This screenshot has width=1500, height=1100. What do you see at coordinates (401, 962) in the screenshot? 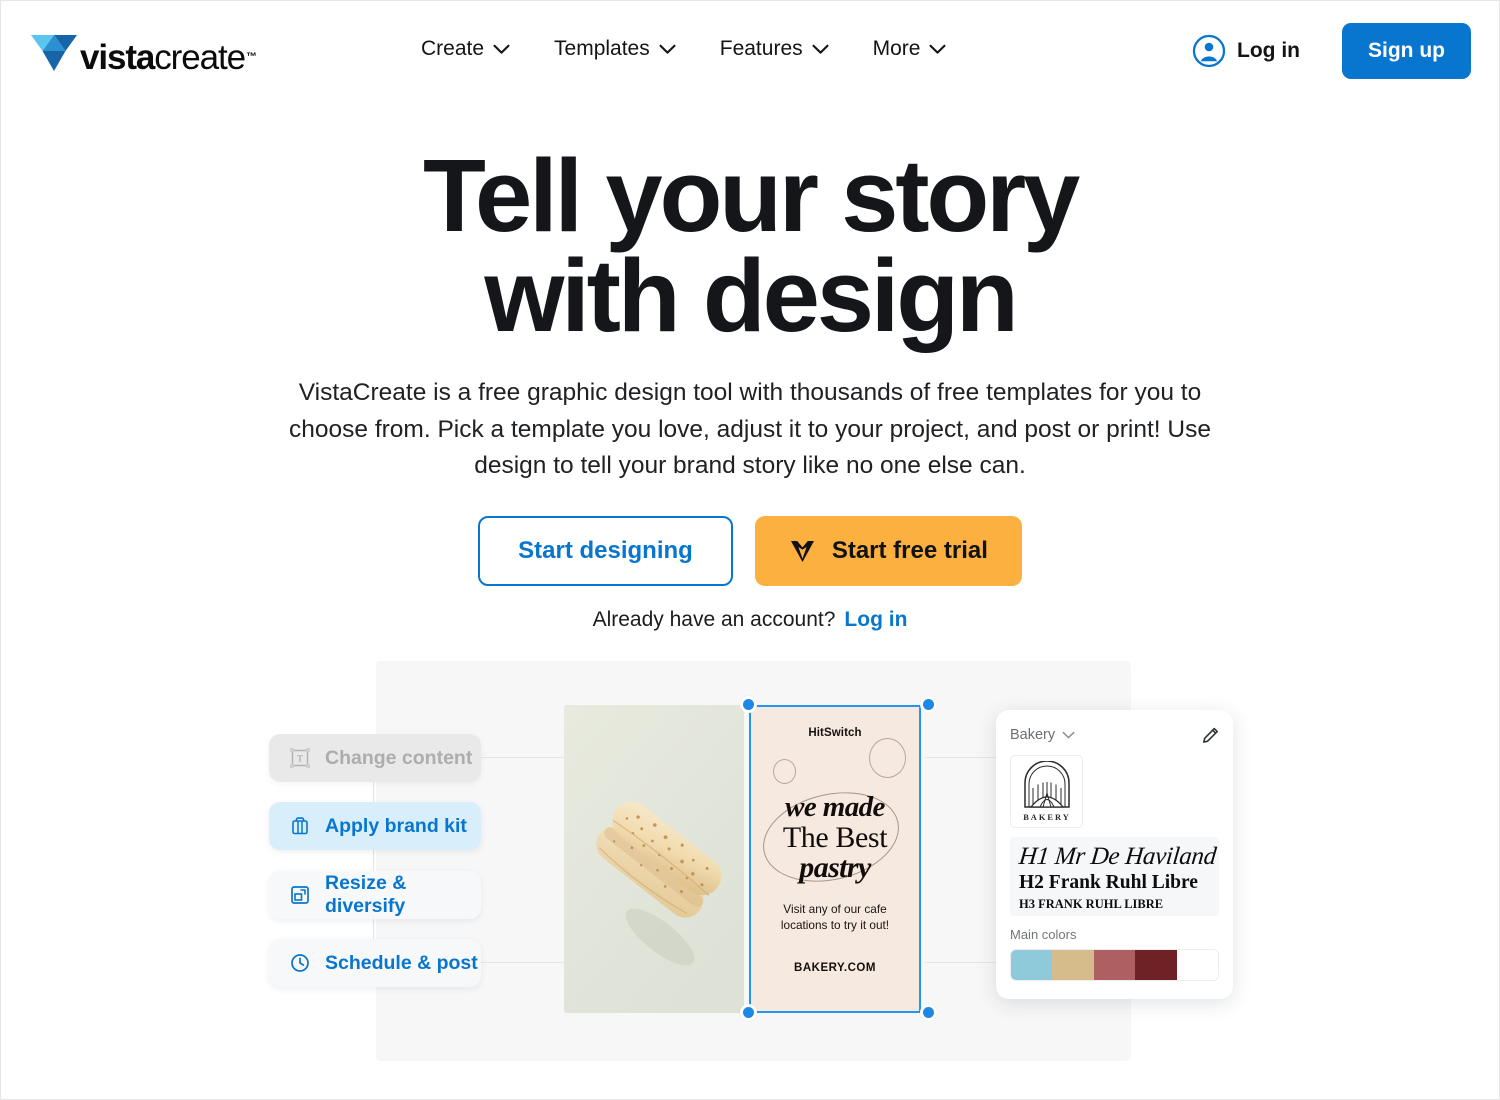
I see `chip-label-schedule-post: Schedule & post` at bounding box center [401, 962].